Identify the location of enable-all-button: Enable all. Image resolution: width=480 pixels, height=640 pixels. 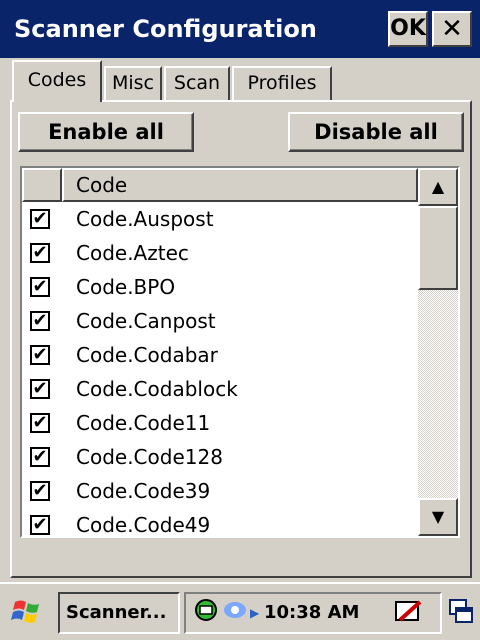
(106, 132).